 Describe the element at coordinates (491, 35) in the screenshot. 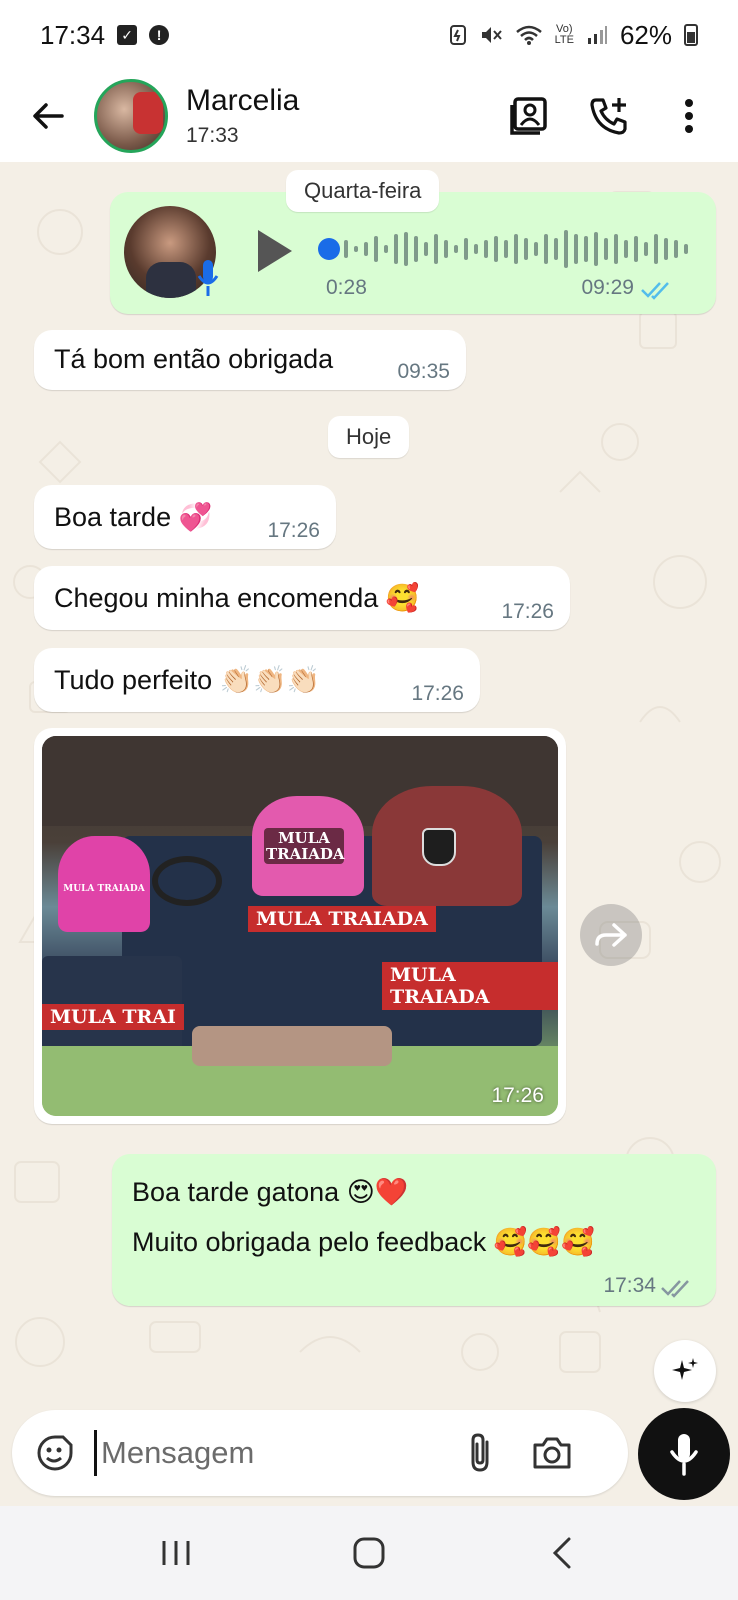

I see `mute-icon` at that location.